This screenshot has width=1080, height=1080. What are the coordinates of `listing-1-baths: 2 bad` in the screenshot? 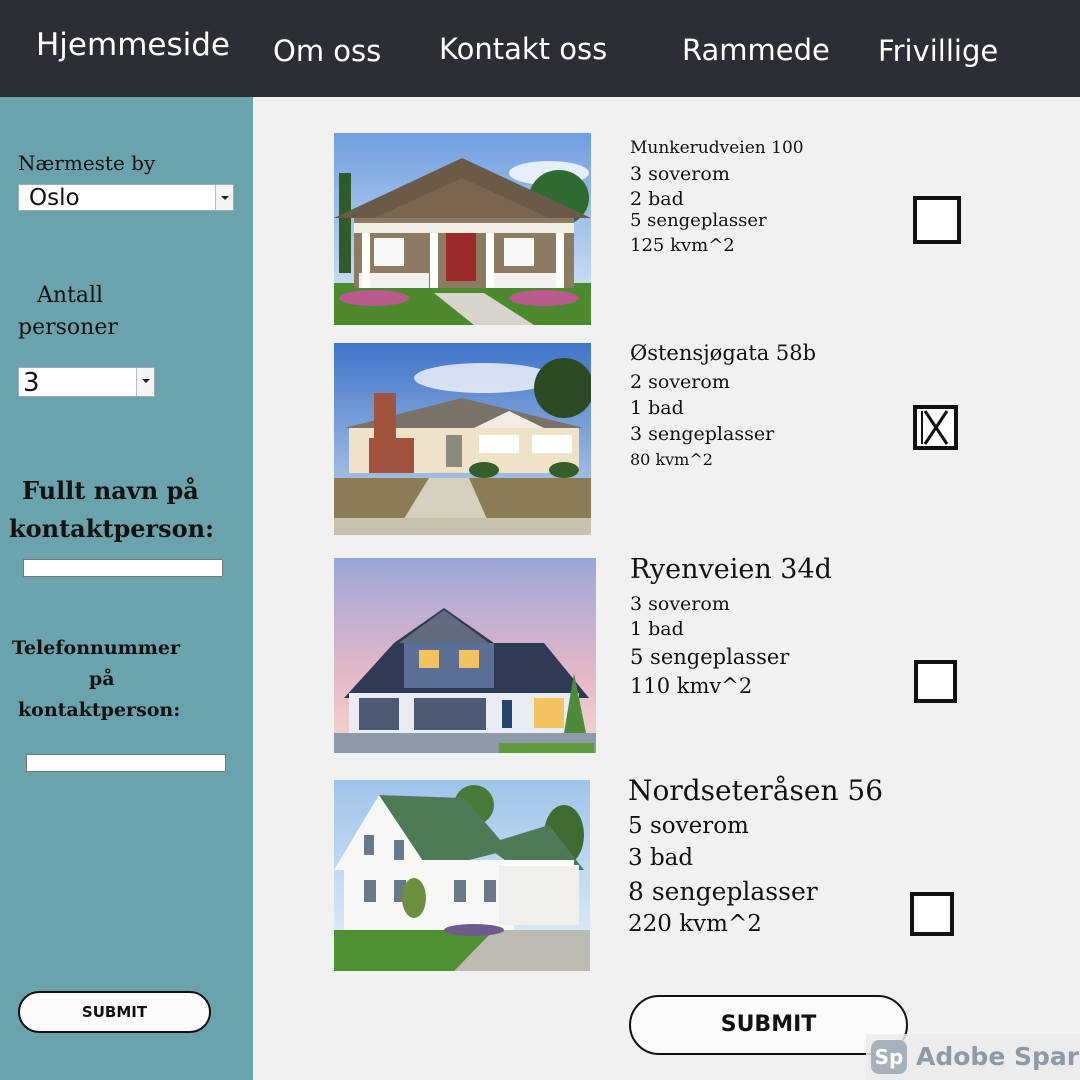 It's located at (657, 199).